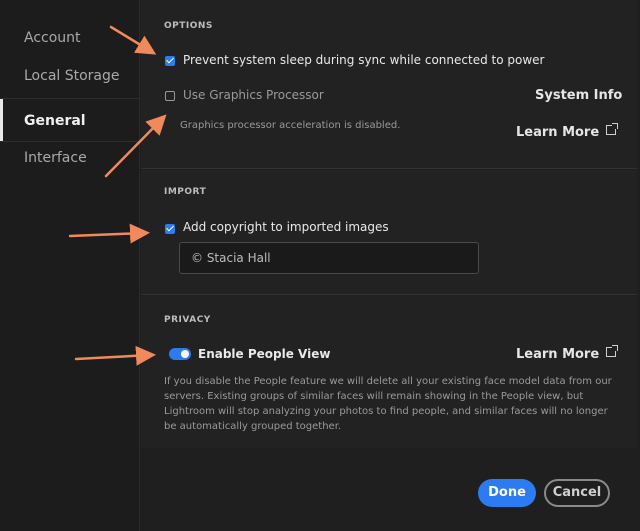 The width and height of the screenshot is (640, 531). I want to click on import-section-title: IMPORT, so click(185, 192).